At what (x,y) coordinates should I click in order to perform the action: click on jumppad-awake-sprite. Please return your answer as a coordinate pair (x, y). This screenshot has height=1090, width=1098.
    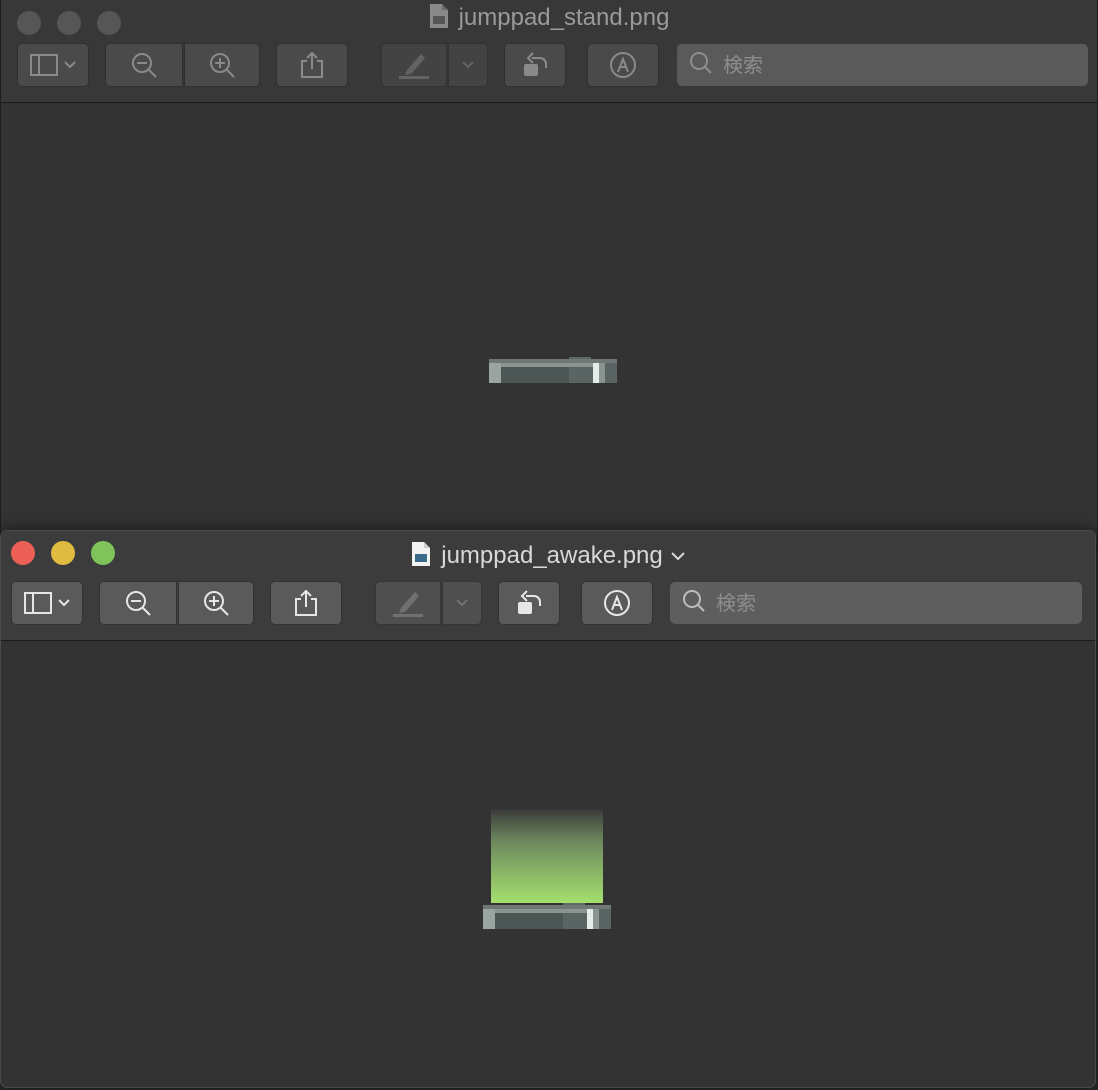
    Looking at the image, I should click on (547, 869).